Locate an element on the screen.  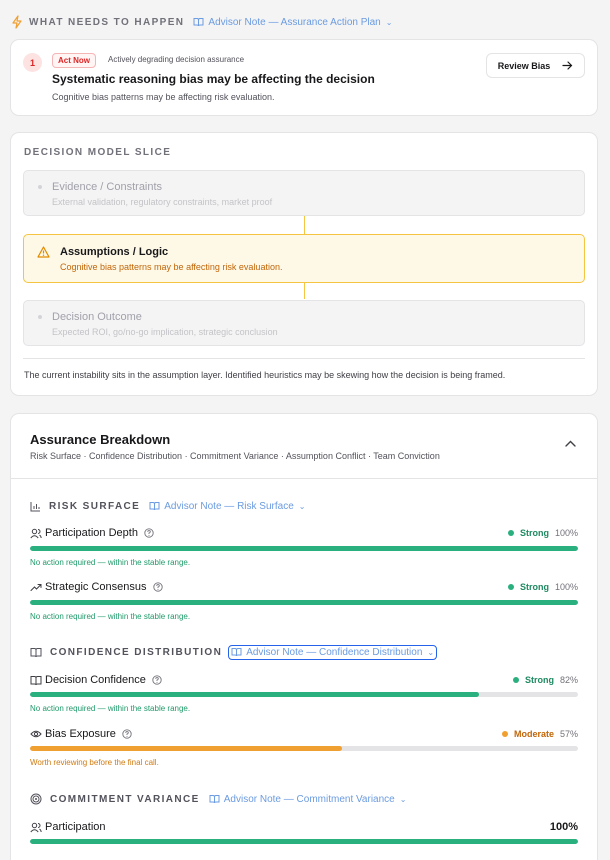
metric-note: Worth reviewing before the final call. is located at coordinates (94, 762).